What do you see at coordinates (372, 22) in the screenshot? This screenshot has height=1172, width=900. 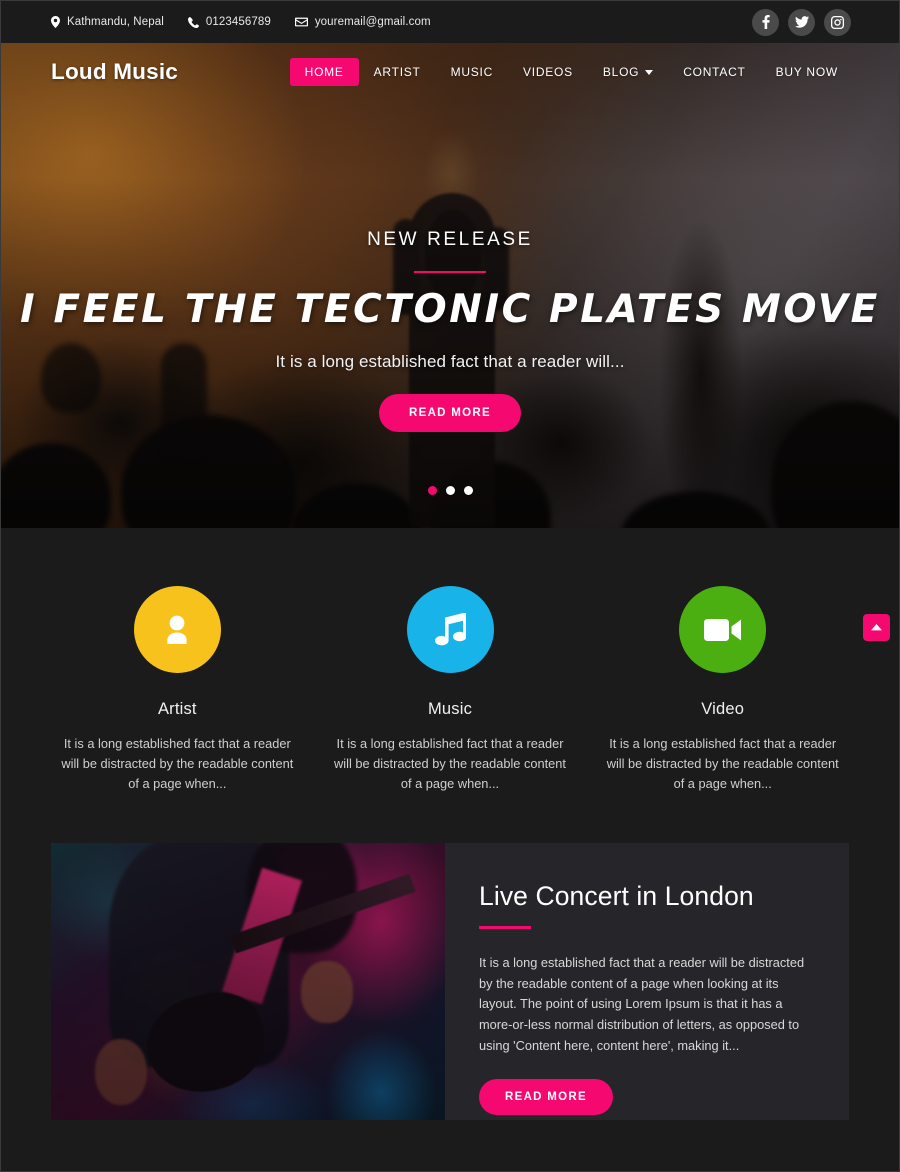 I see `email-text: youremail@gmail.com` at bounding box center [372, 22].